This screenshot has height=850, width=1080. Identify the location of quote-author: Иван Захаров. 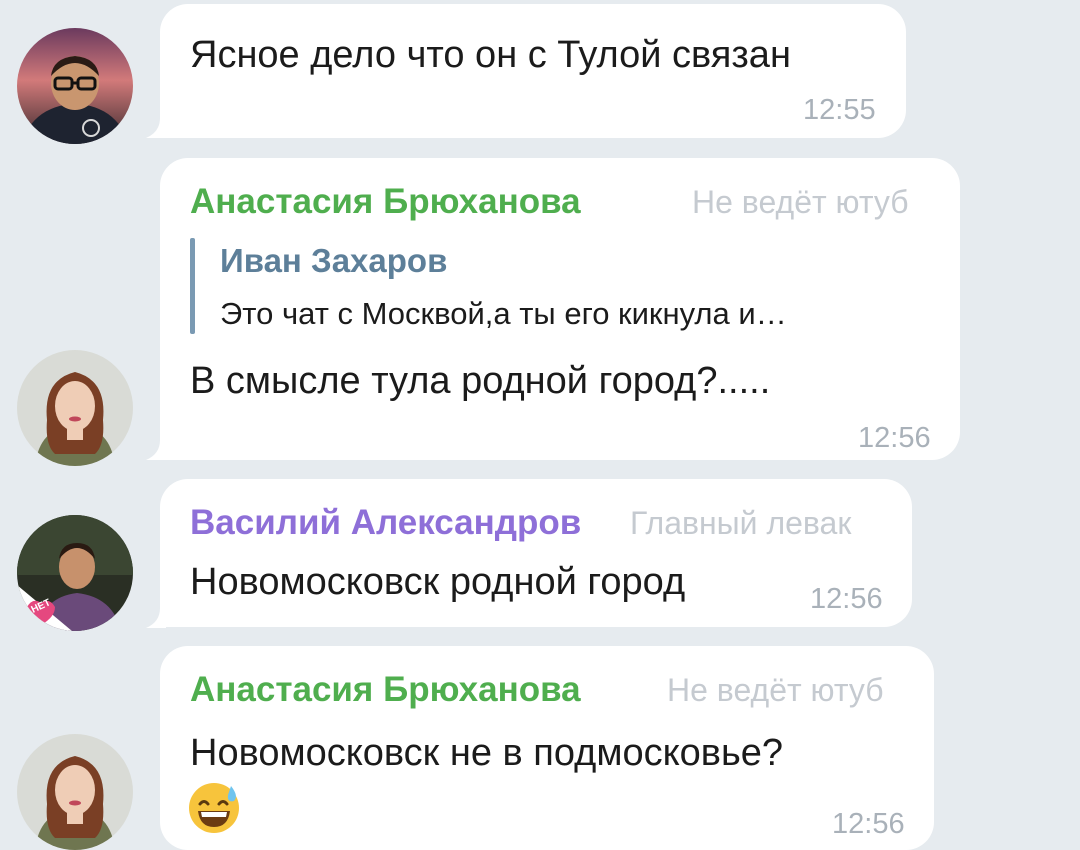
(334, 260).